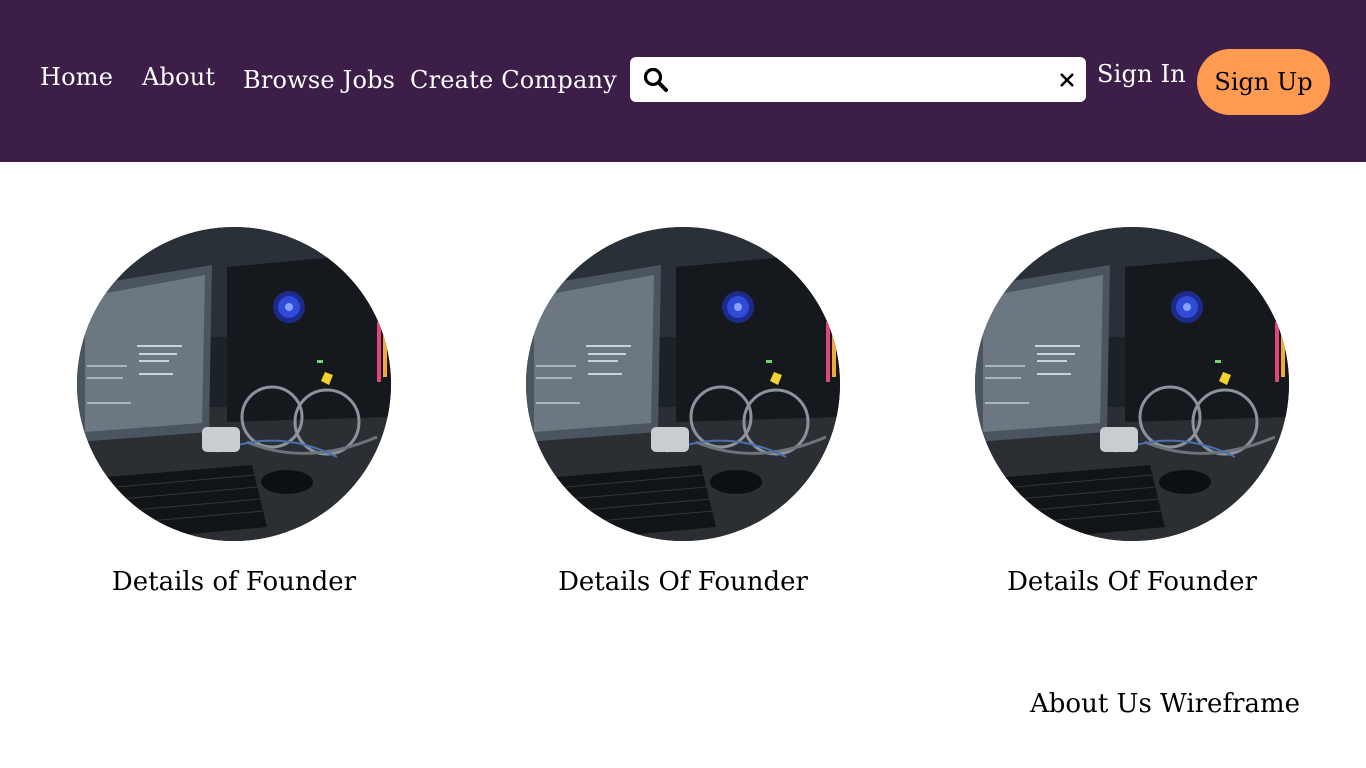 The width and height of the screenshot is (1366, 768). Describe the element at coordinates (178, 77) in the screenshot. I see `nav-about-link: About` at that location.